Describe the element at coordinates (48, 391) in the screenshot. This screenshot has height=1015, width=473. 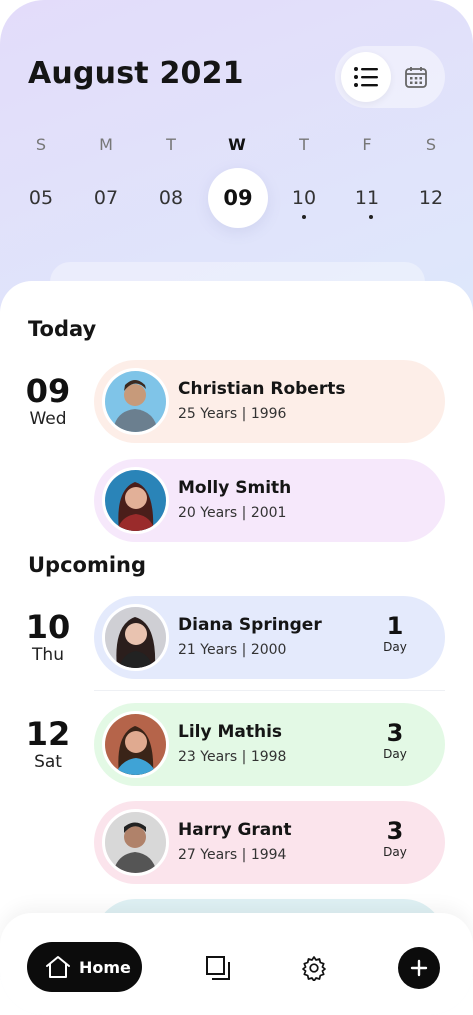
I see `date-number: 09` at that location.